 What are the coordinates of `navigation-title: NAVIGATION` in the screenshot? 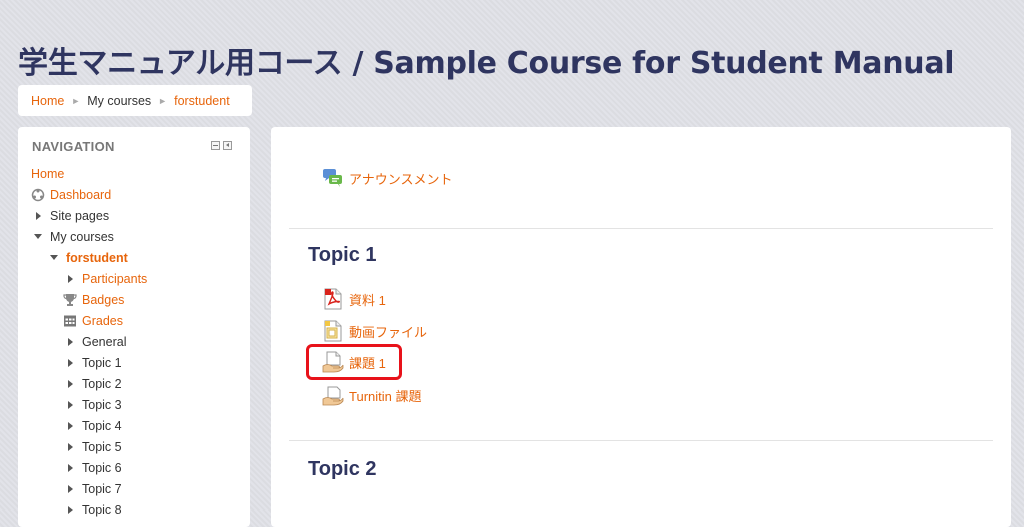 It's located at (73, 146).